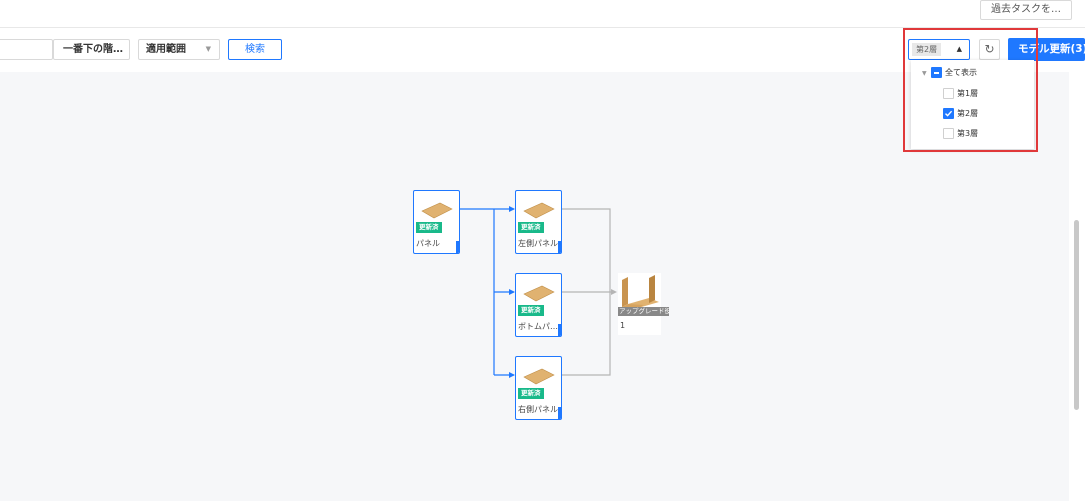 The image size is (1085, 501). What do you see at coordinates (586, 250) in the screenshot?
I see `edge-left-target` at bounding box center [586, 250].